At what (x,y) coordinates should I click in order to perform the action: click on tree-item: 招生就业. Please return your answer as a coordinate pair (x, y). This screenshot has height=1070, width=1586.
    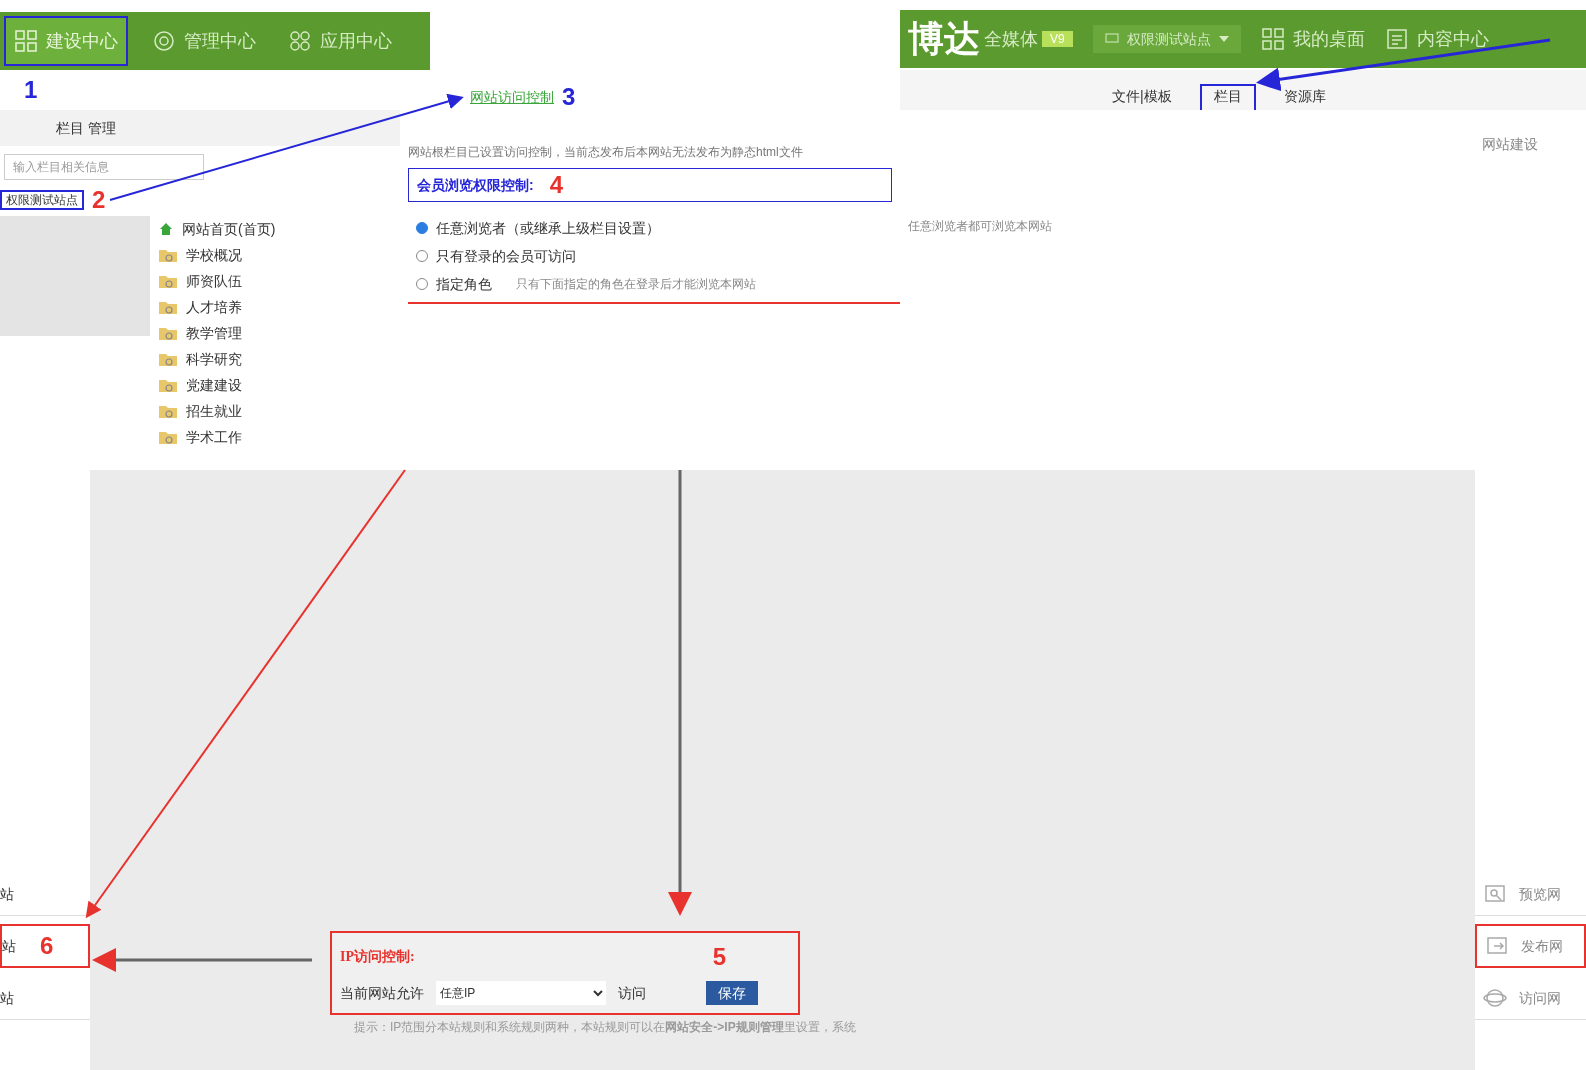
    Looking at the image, I should click on (217, 411).